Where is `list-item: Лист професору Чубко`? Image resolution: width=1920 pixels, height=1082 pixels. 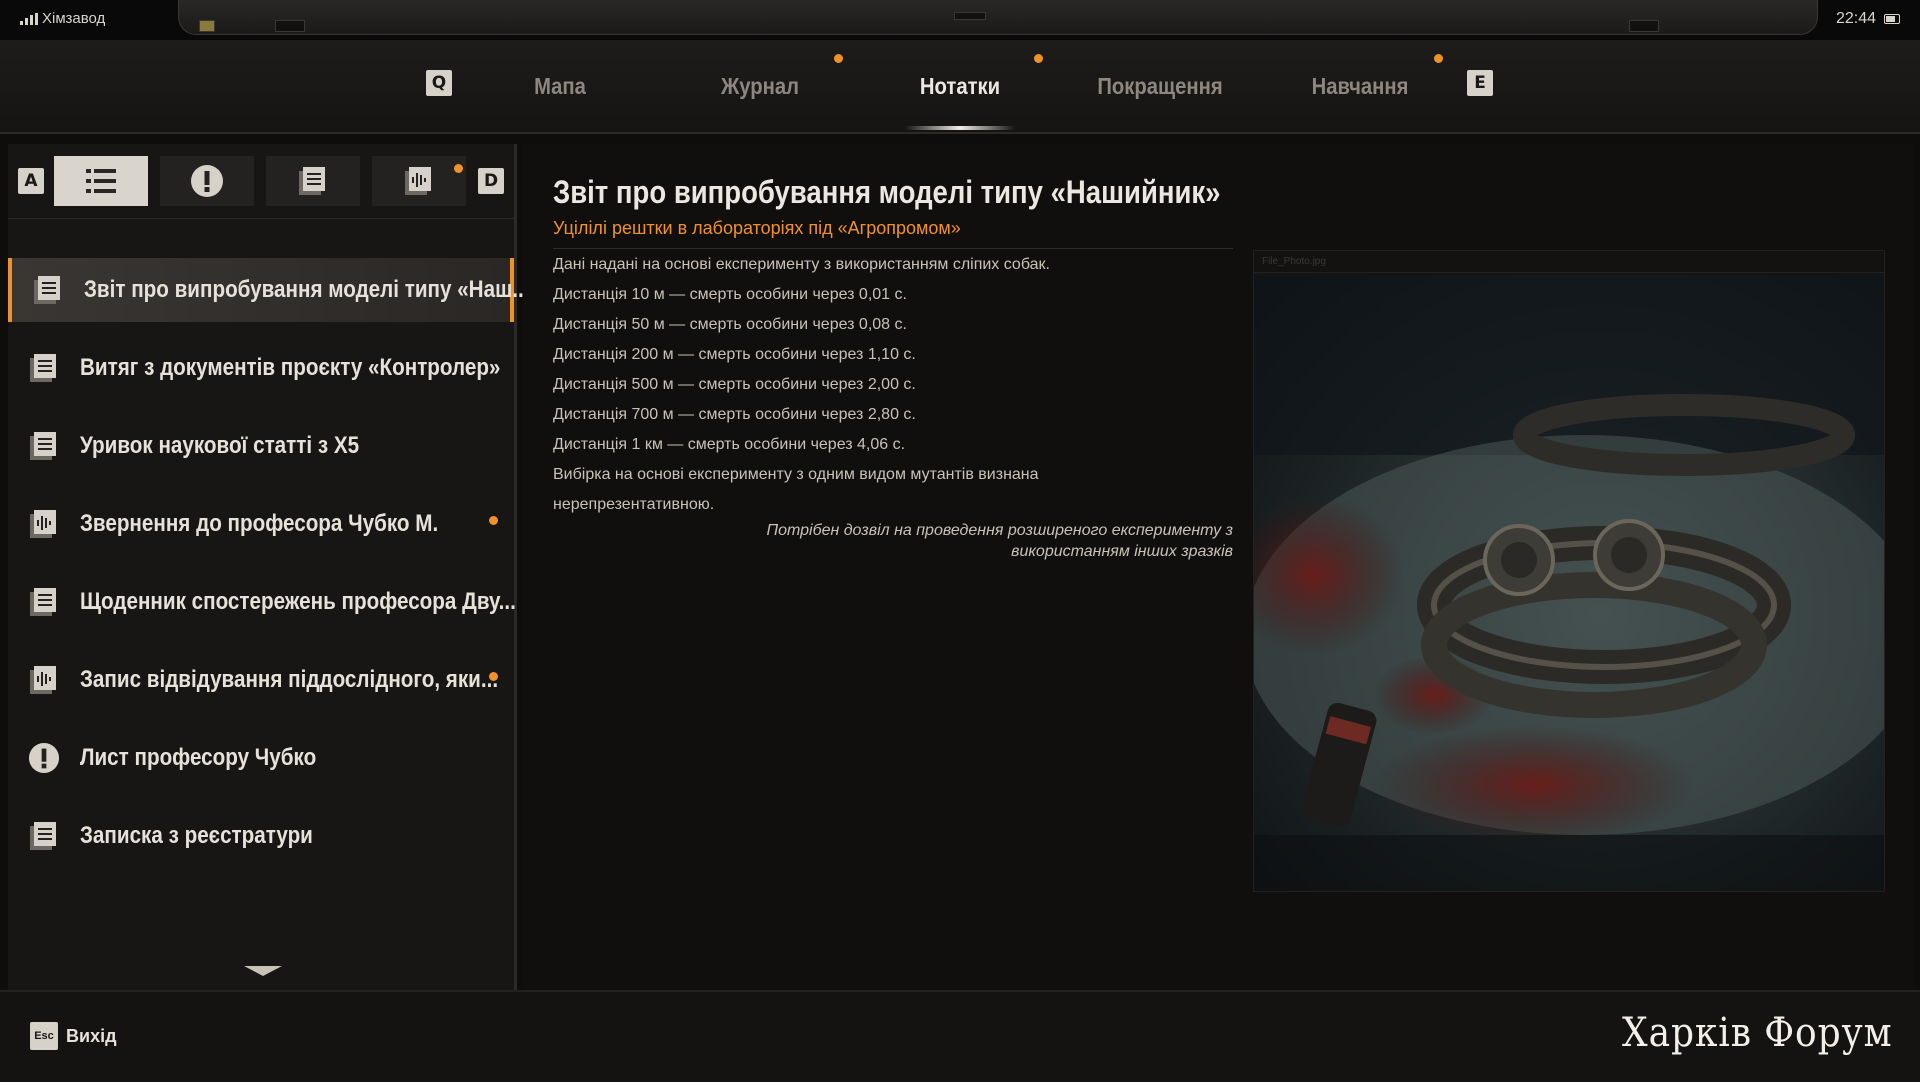 list-item: Лист професору Чубко is located at coordinates (261, 758).